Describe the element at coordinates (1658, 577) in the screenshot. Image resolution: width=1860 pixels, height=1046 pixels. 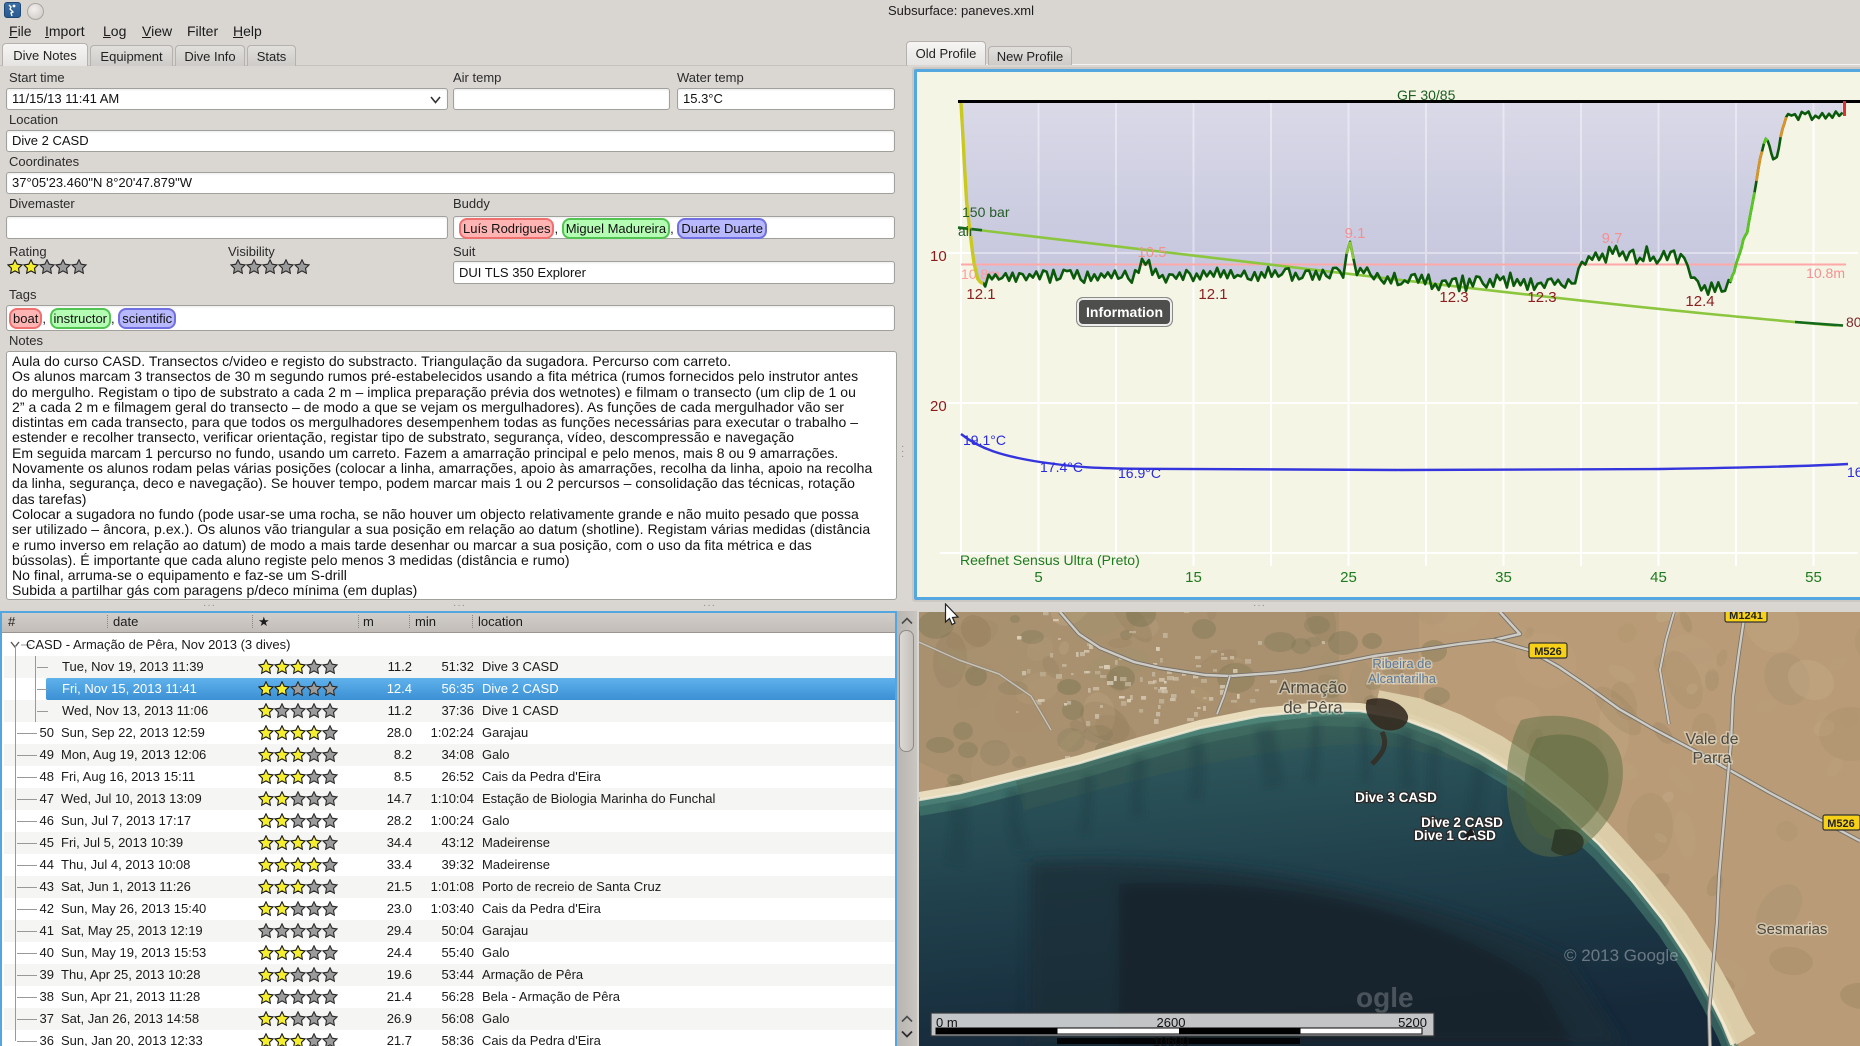
I see `svg-text: 45` at that location.